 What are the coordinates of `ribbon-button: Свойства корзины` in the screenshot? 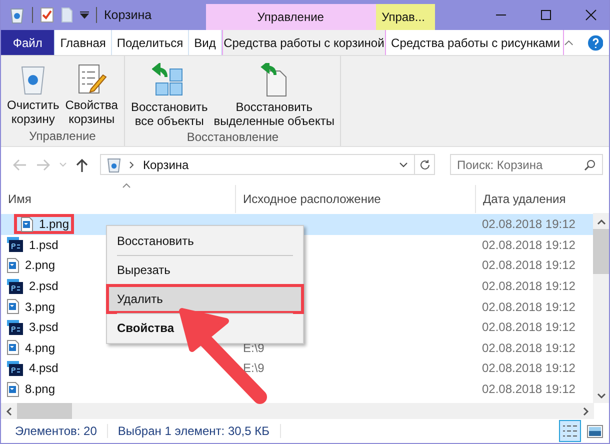 It's located at (91, 95).